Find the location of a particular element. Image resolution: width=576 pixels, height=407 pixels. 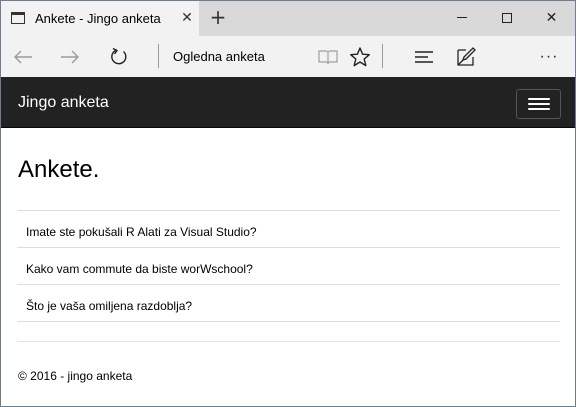

tab-ankete: Ankete - Jingo anketa ✕ is located at coordinates (100, 18).